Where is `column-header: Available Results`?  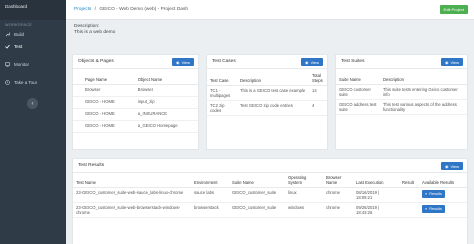 column-header: Available Results is located at coordinates (443, 180).